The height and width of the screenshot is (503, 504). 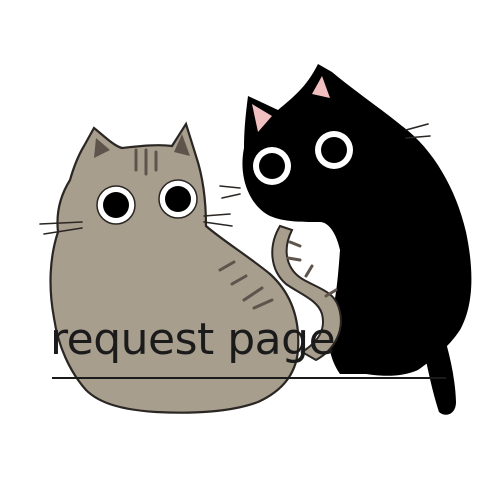 What do you see at coordinates (334, 150) in the screenshot?
I see `black-cat-eye-right-pupil` at bounding box center [334, 150].